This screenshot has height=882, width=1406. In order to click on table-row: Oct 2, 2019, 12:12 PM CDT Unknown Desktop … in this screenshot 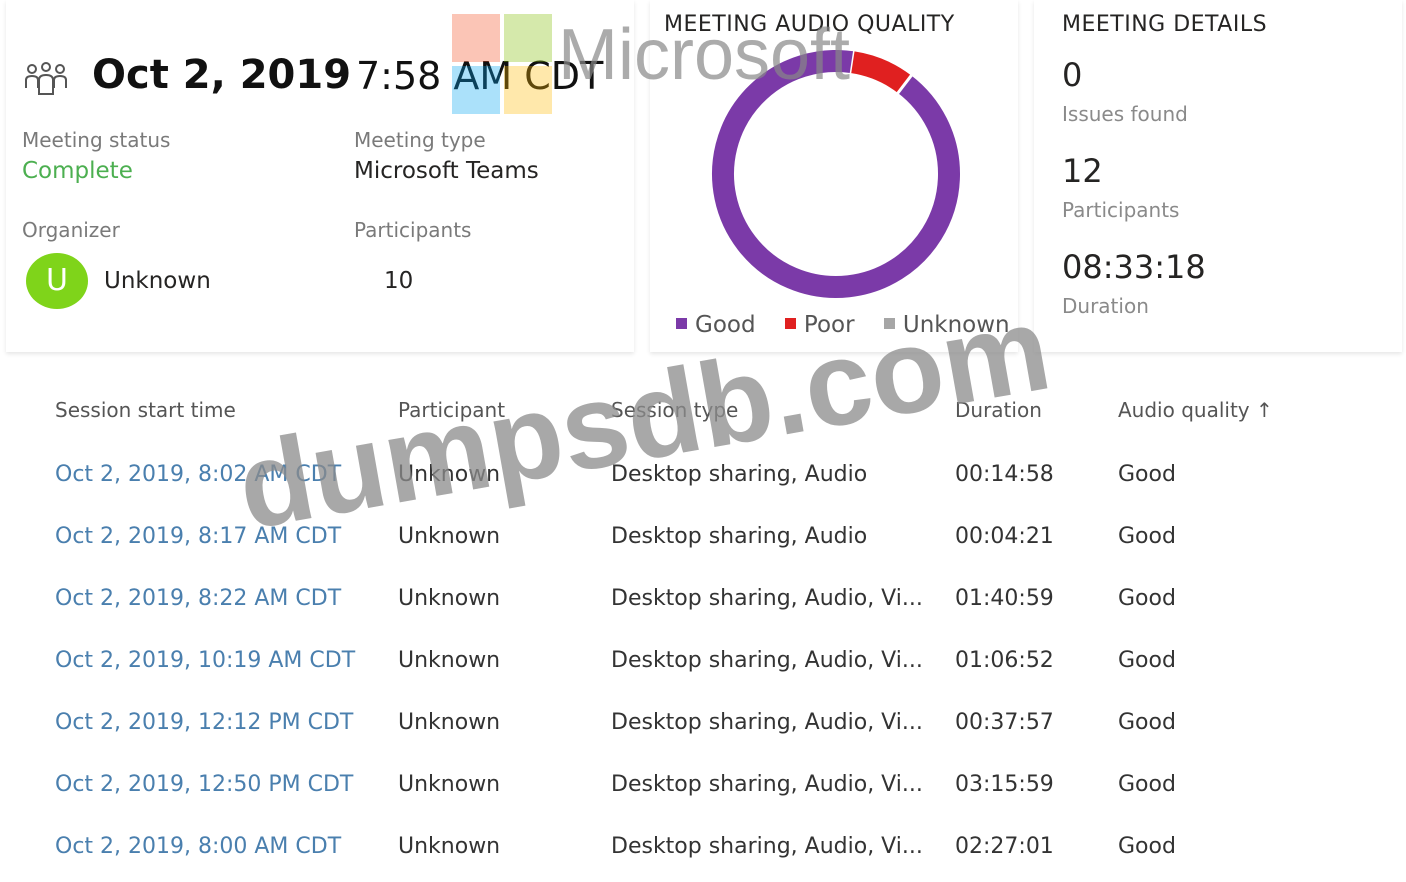, I will do `click(703, 727)`.